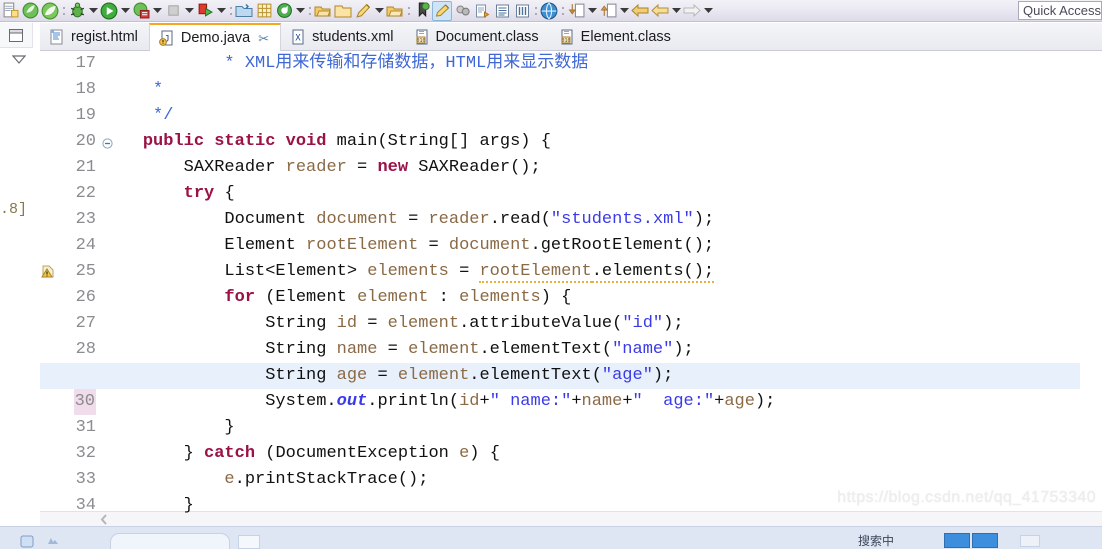  Describe the element at coordinates (323, 11) in the screenshot. I see `open-type-icon` at that location.